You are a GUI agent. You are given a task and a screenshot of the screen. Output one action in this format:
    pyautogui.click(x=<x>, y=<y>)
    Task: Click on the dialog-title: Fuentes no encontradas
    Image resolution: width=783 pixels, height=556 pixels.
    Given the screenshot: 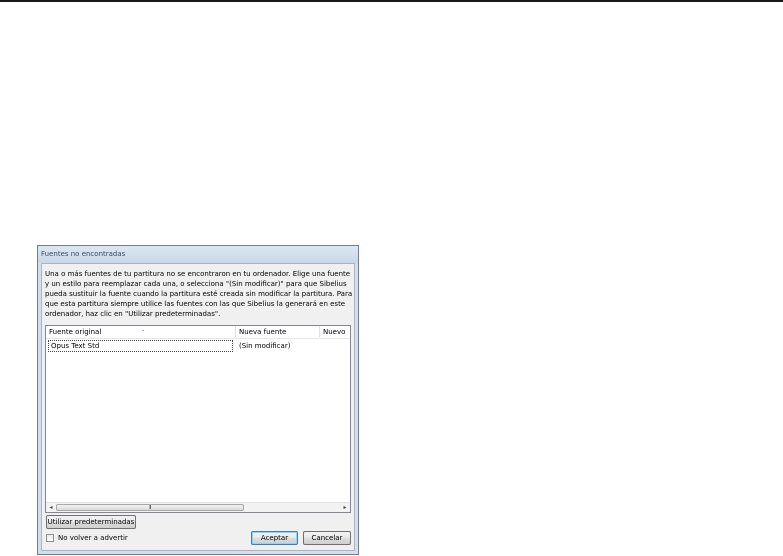 What is the action you would take?
    pyautogui.click(x=83, y=254)
    